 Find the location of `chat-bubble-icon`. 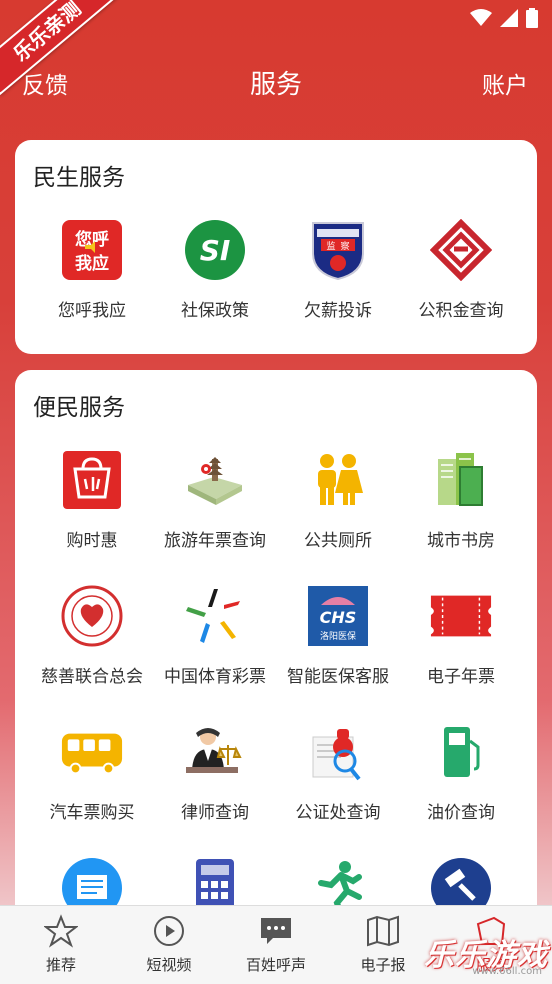

chat-bubble-icon is located at coordinates (276, 931).